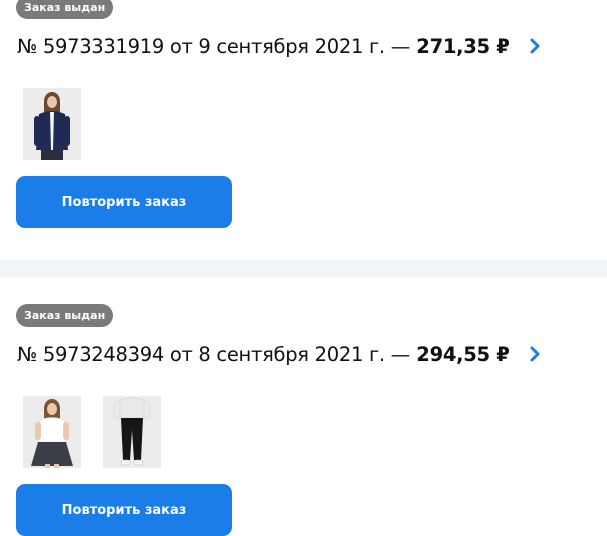 This screenshot has width=607, height=536. Describe the element at coordinates (463, 46) in the screenshot. I see `order-total: 271,35 ₽` at that location.